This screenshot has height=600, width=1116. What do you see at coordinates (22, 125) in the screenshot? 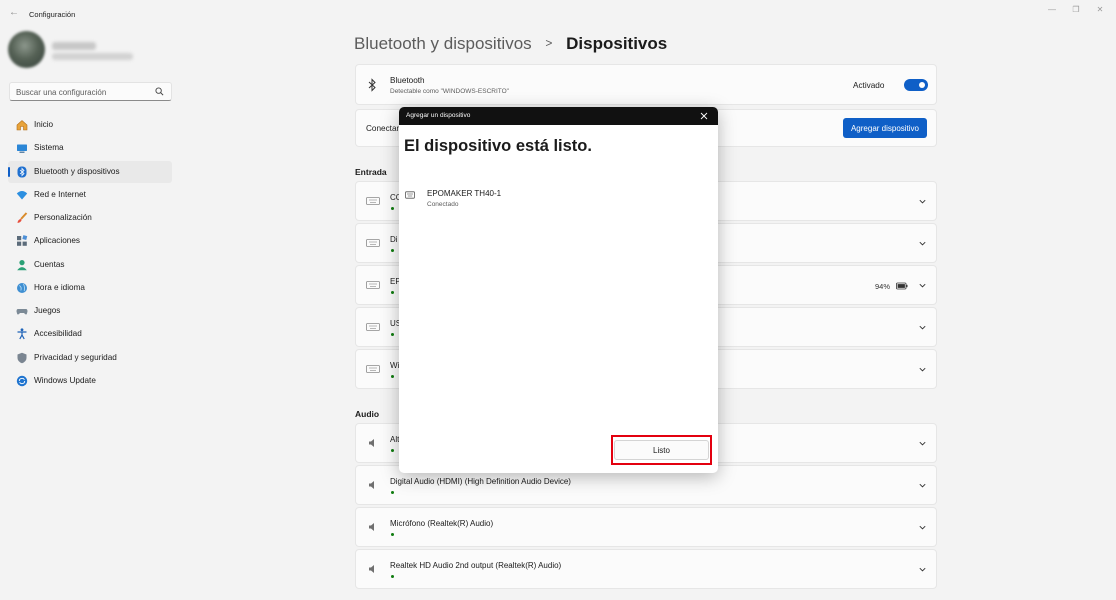
I see `home-icon` at bounding box center [22, 125].